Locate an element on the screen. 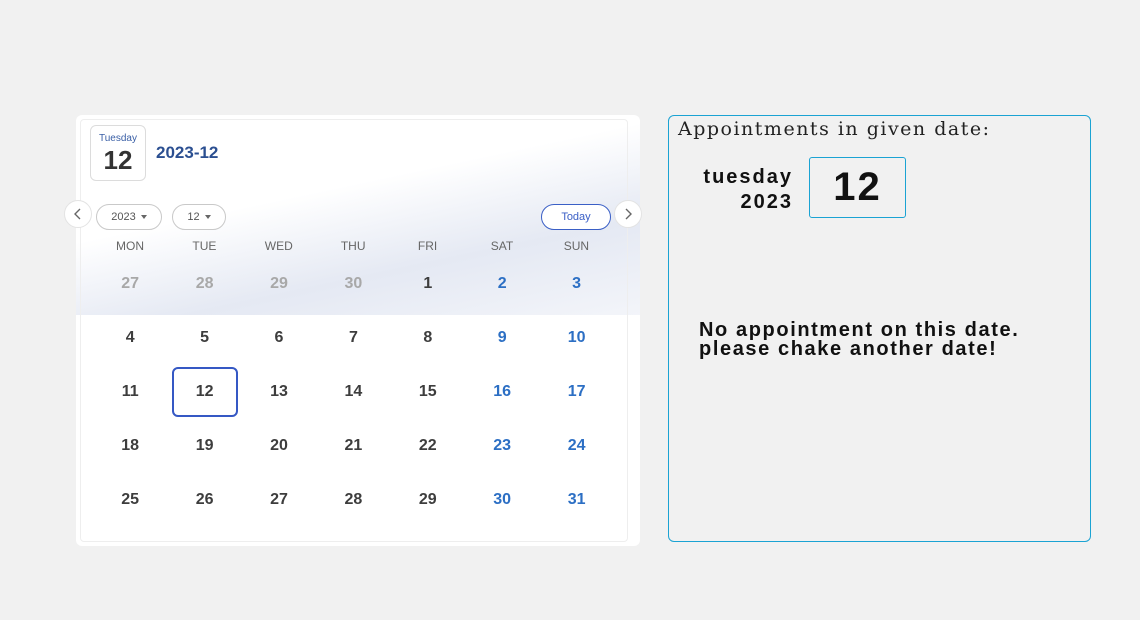 This screenshot has width=1140, height=620. day-cell: 3 is located at coordinates (577, 284).